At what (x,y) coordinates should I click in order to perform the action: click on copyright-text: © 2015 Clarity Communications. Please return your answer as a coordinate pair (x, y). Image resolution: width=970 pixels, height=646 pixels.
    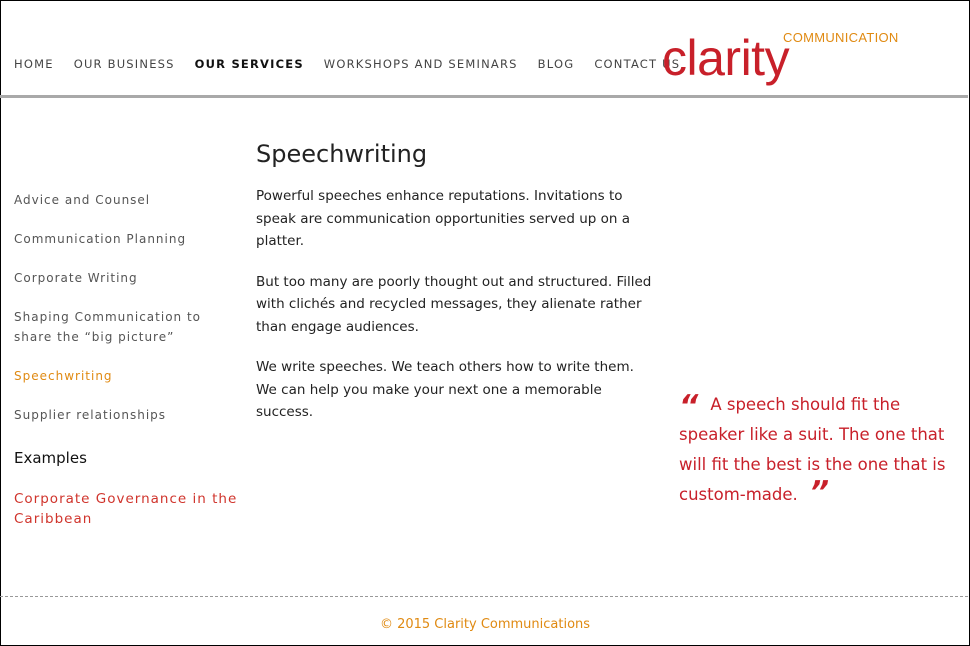
    Looking at the image, I should click on (485, 624).